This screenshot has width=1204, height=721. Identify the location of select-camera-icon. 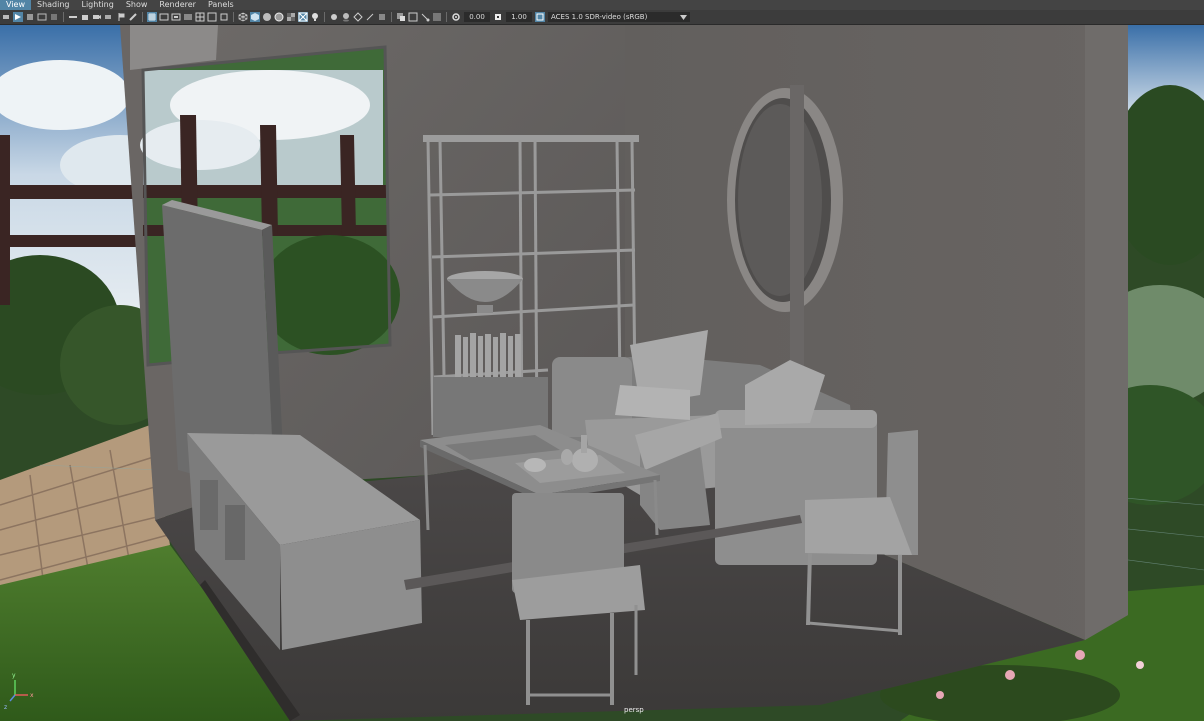
(6, 17).